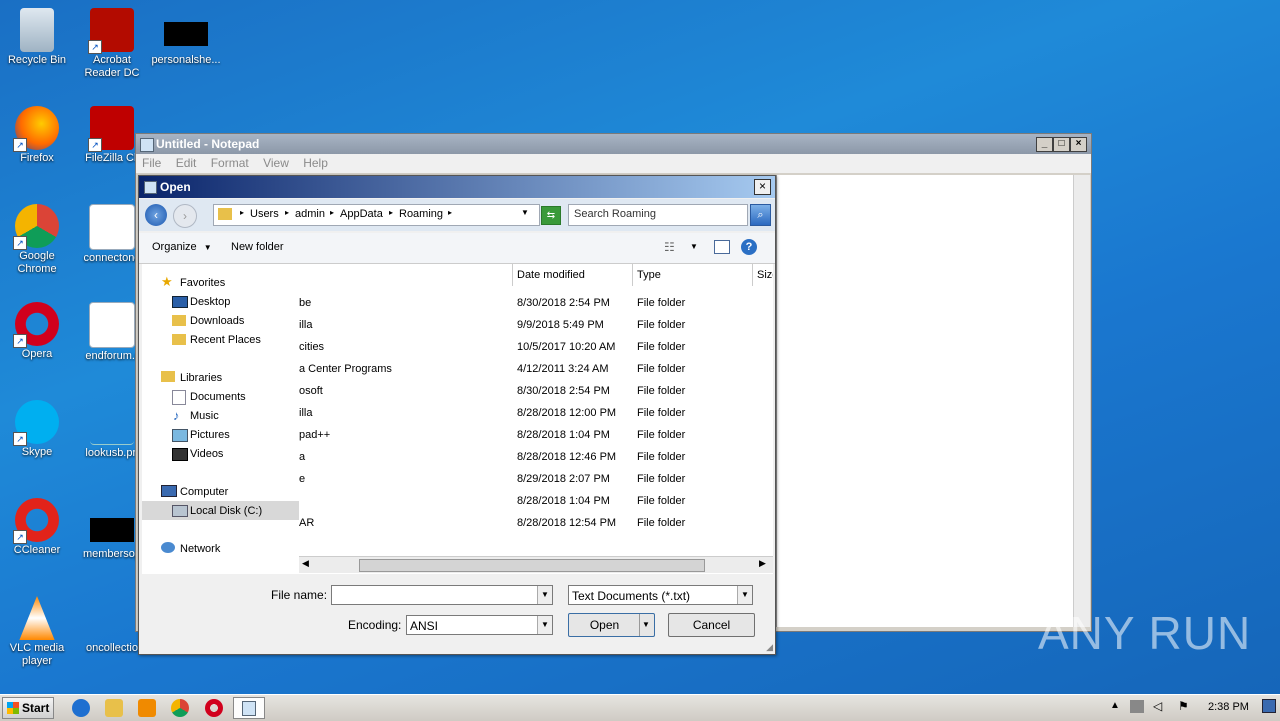  Describe the element at coordinates (525, 212) in the screenshot. I see `address-dropdown-icon: ▼` at that location.